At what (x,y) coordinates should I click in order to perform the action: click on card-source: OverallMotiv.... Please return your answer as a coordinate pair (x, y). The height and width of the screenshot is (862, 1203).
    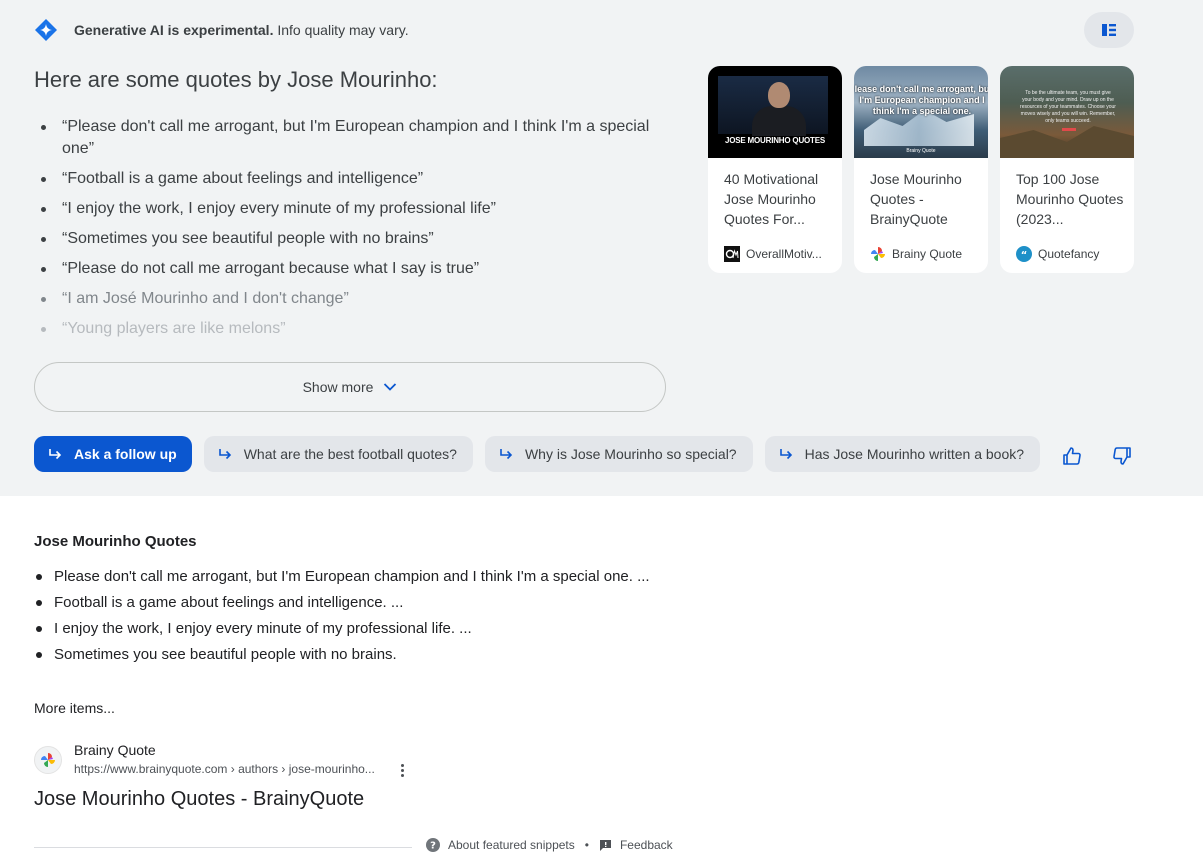
    Looking at the image, I should click on (773, 254).